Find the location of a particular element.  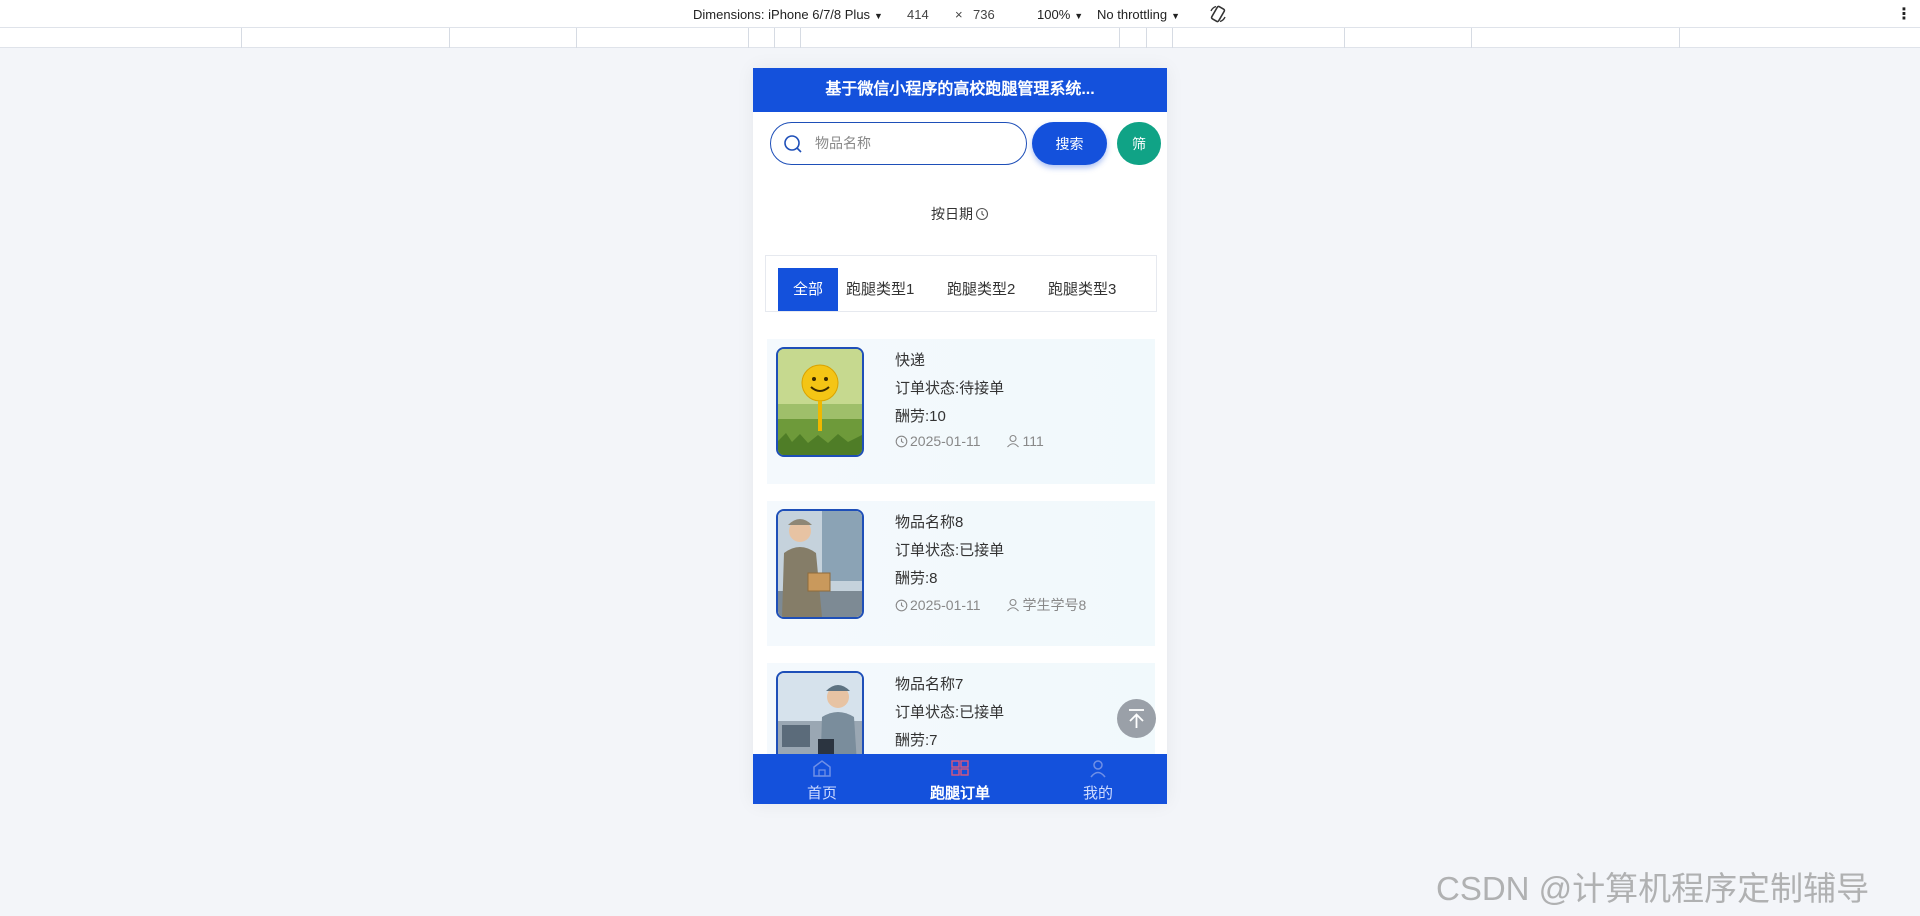

tabbar-home: 首页 is located at coordinates (822, 779).